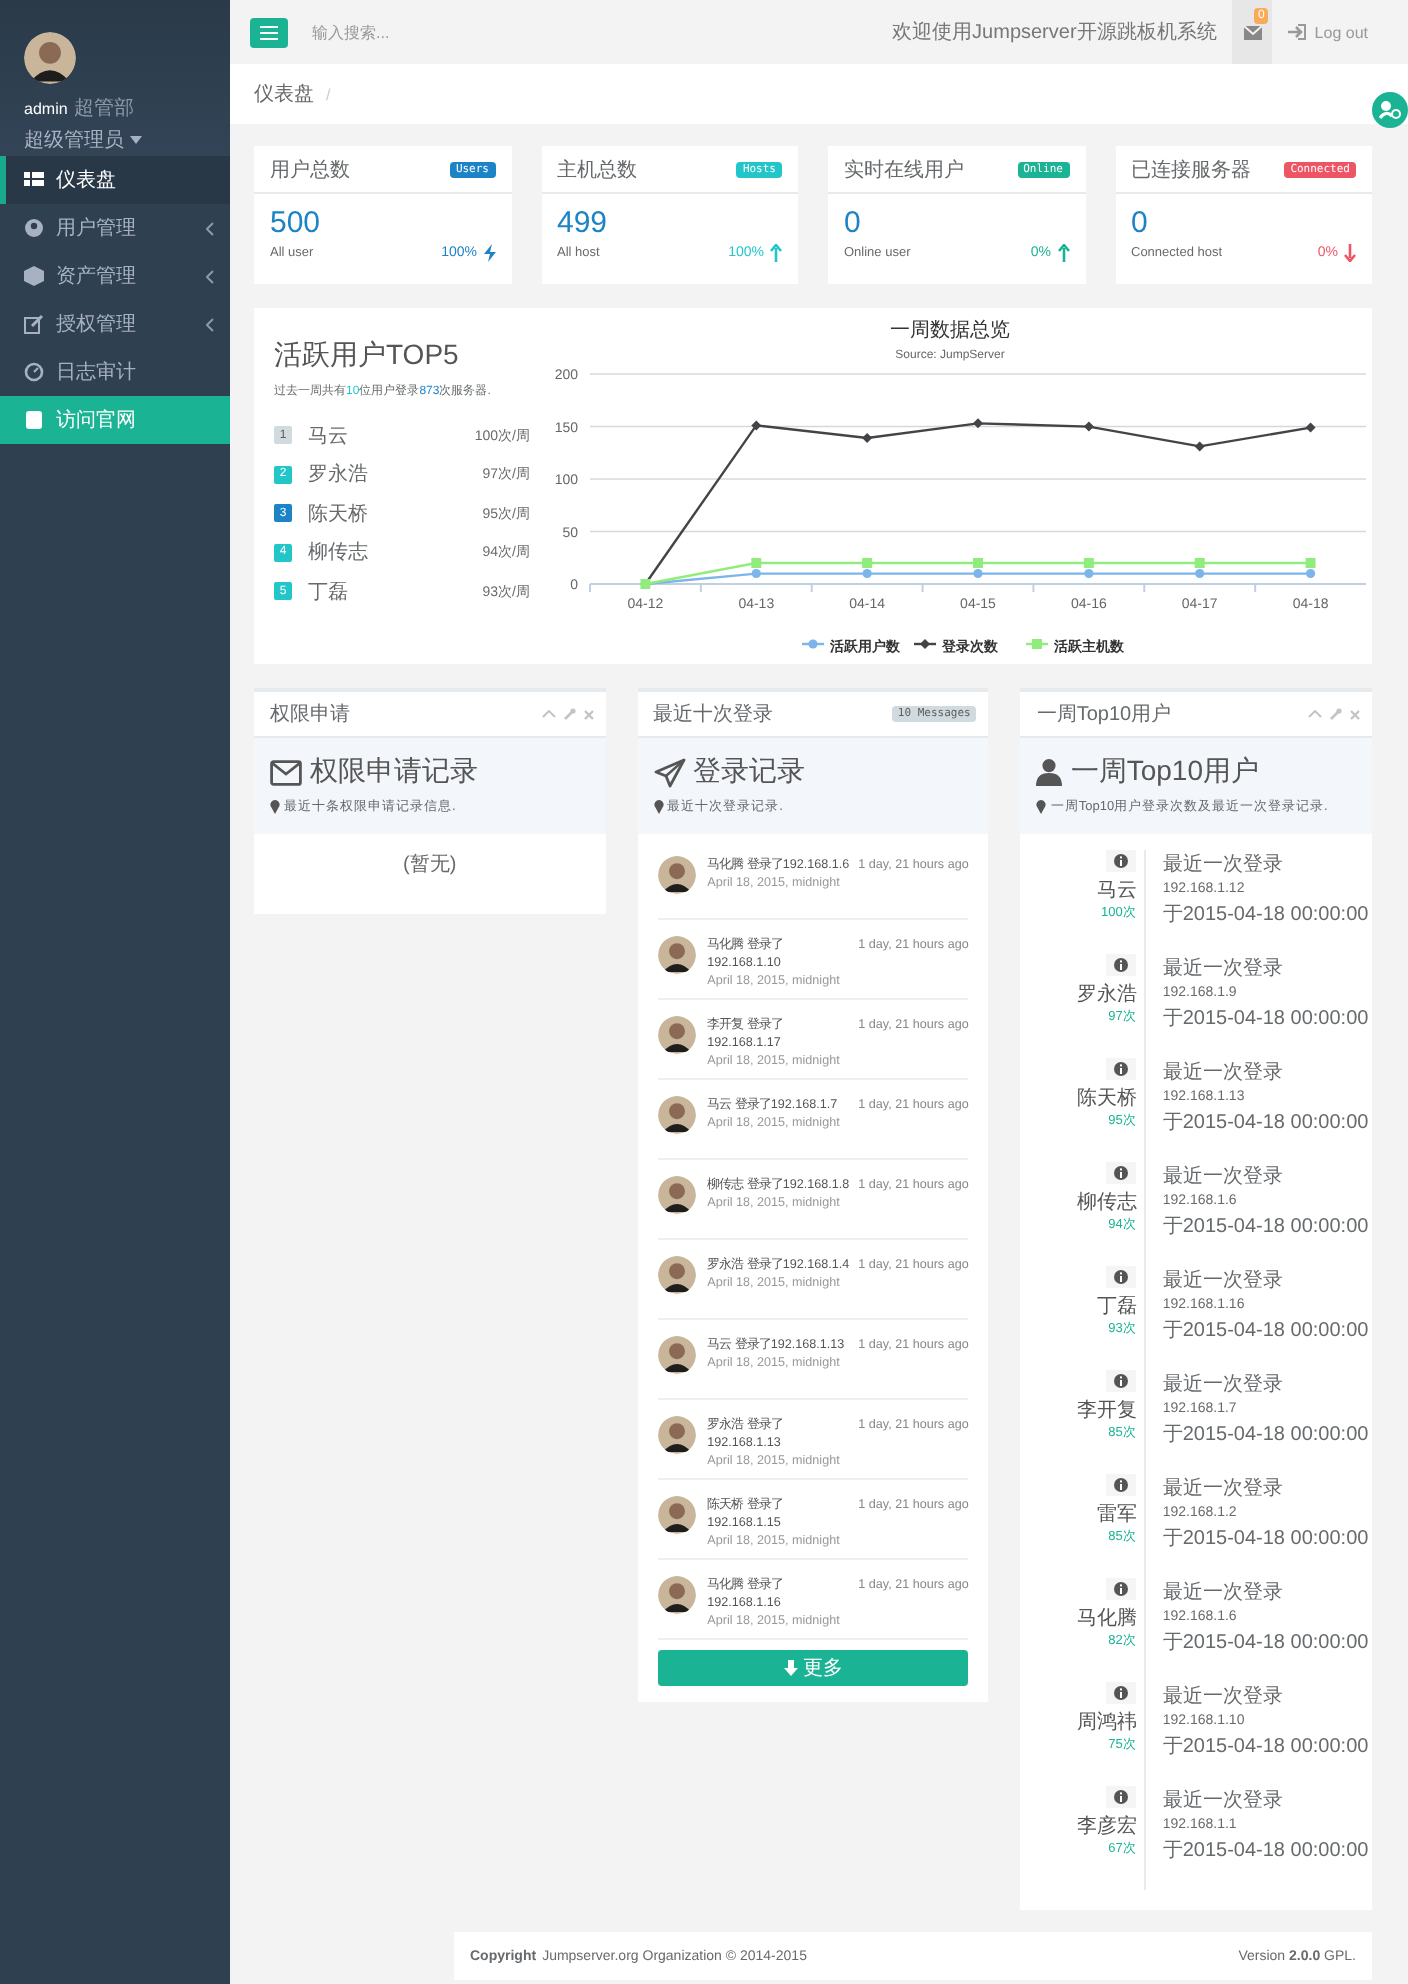 This screenshot has height=1984, width=1408. What do you see at coordinates (813, 1668) in the screenshot?
I see `more-button: 更多` at bounding box center [813, 1668].